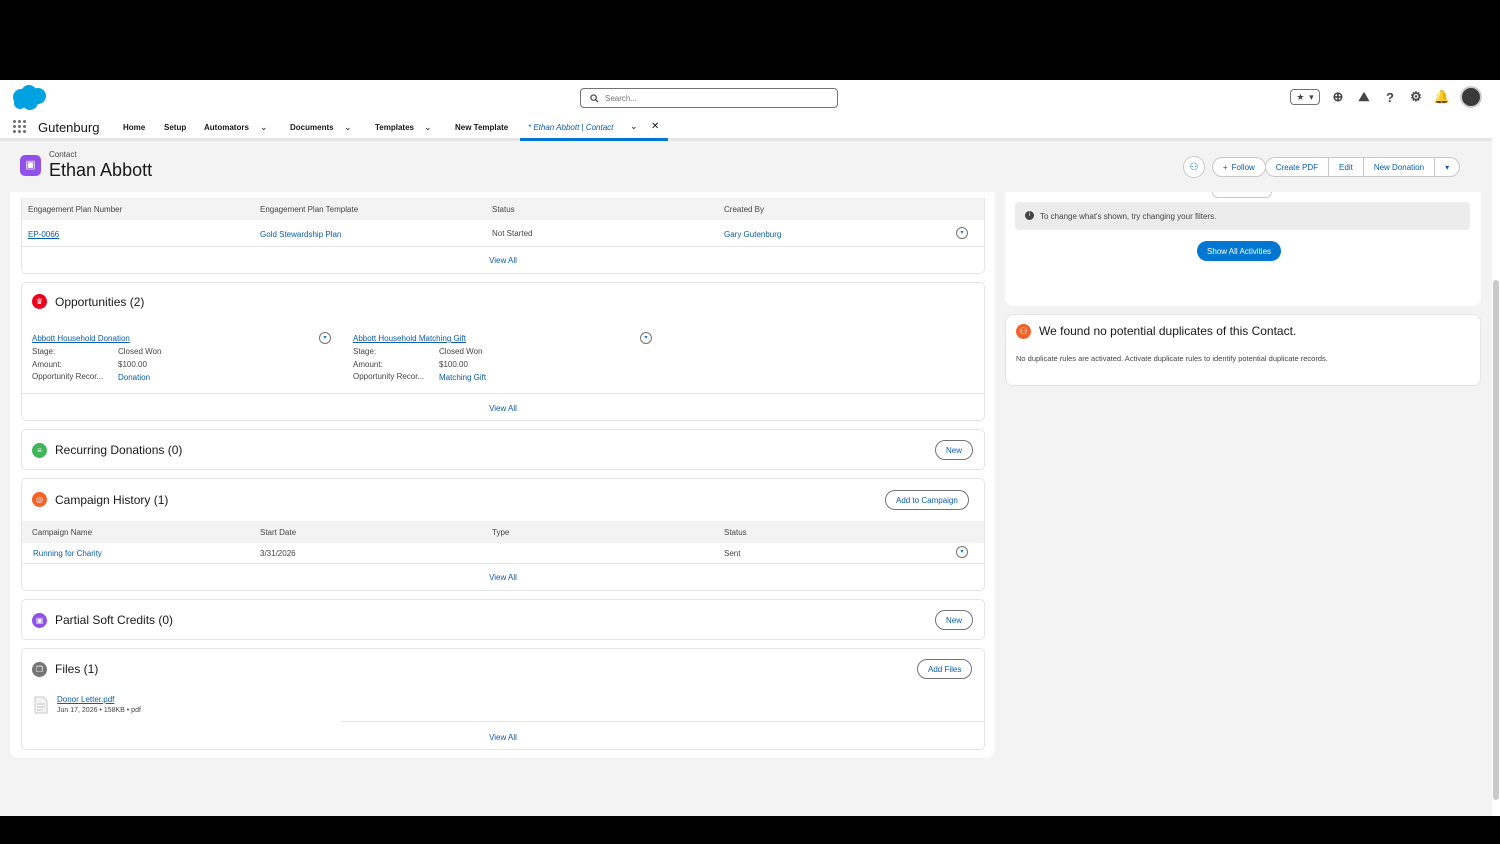  Describe the element at coordinates (69, 127) in the screenshot. I see `app-name: Gutenburg` at that location.